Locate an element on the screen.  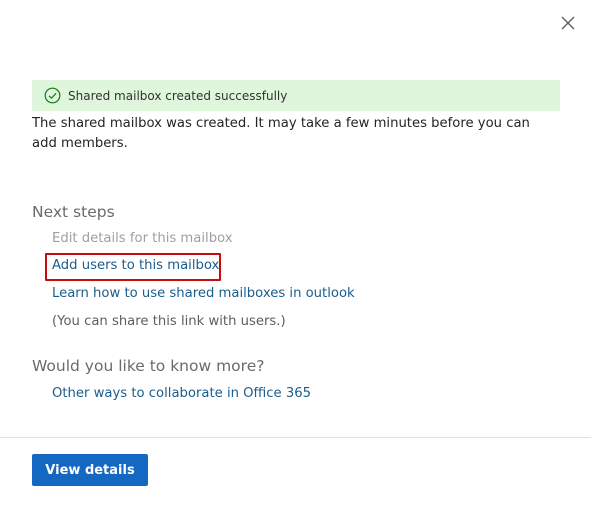
next-steps-heading: Next steps is located at coordinates (73, 212).